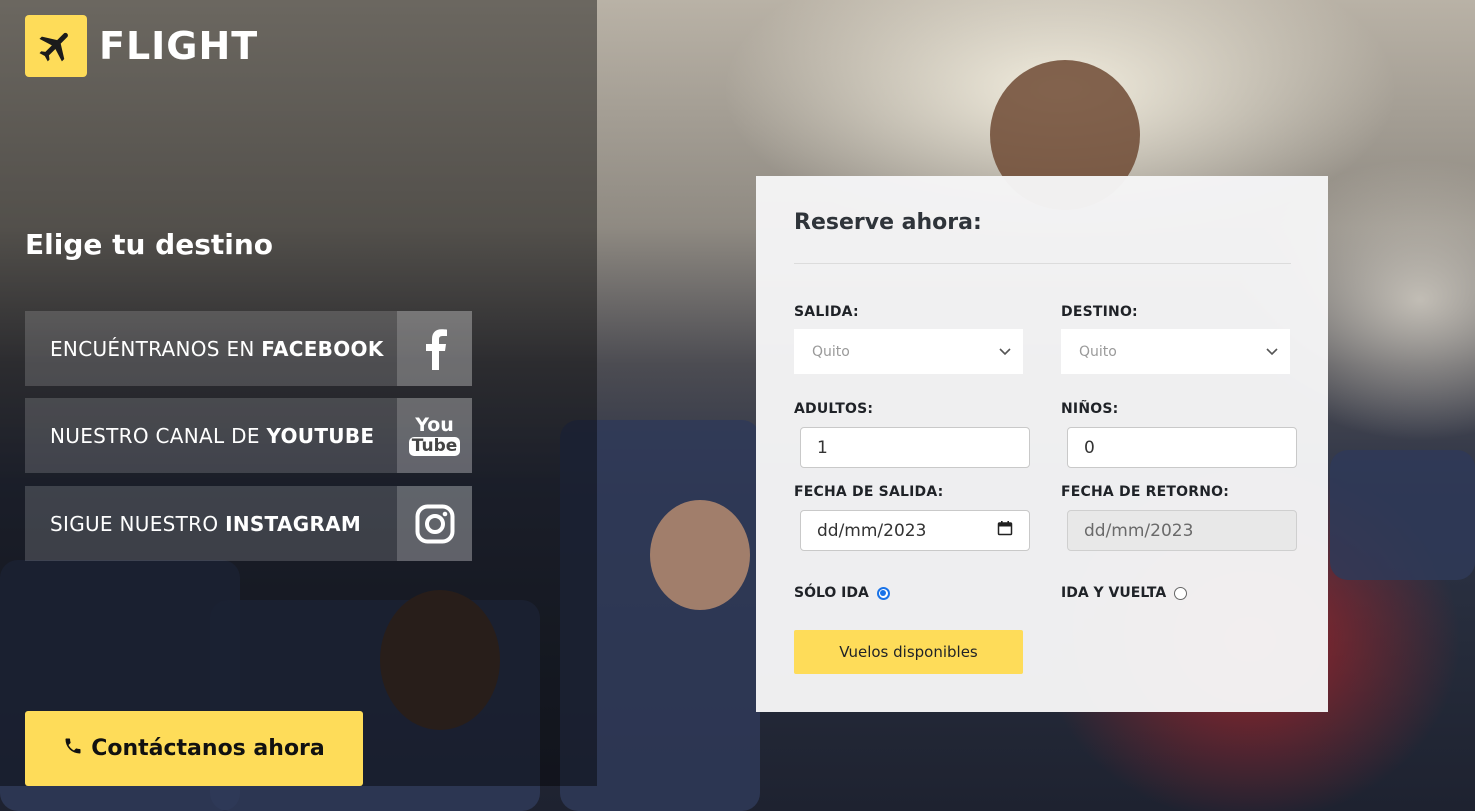  I want to click on fecha-salida-input: dd/mm/2023, so click(915, 530).